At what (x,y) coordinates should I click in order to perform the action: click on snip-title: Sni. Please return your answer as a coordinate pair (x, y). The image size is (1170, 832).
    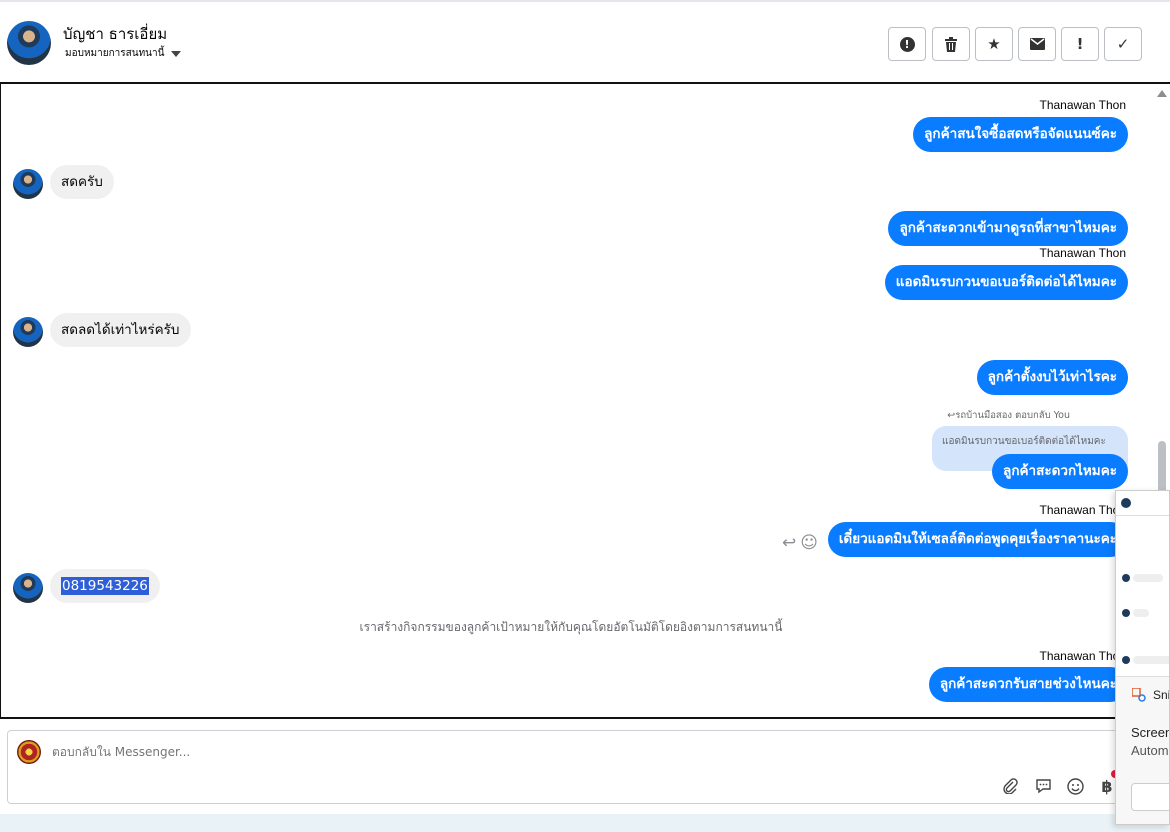
    Looking at the image, I should click on (1161, 695).